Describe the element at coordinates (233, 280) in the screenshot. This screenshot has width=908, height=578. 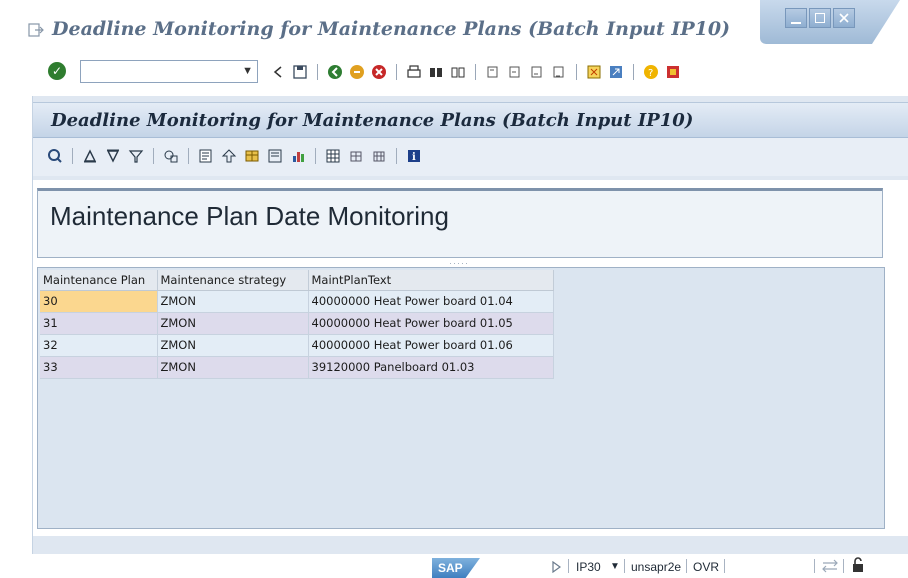
I see `column-header-maintenance-strategy: Maintenance strategy` at that location.